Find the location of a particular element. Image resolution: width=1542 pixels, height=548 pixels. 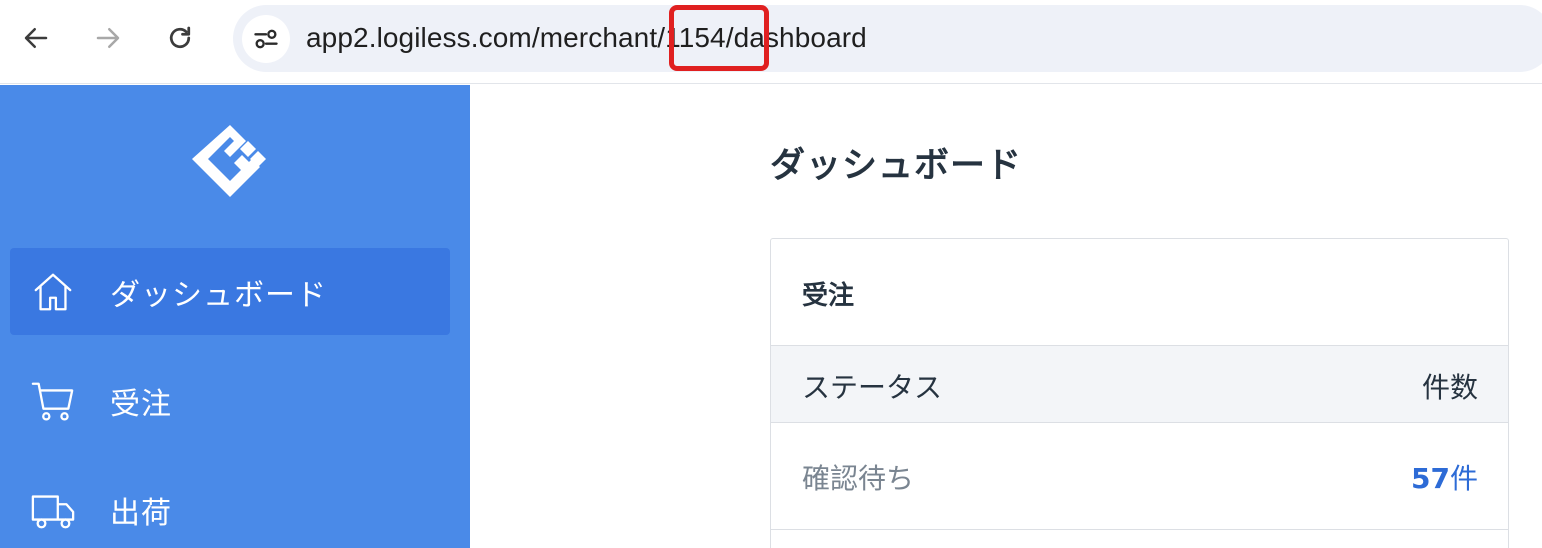

tune-icon is located at coordinates (266, 39).